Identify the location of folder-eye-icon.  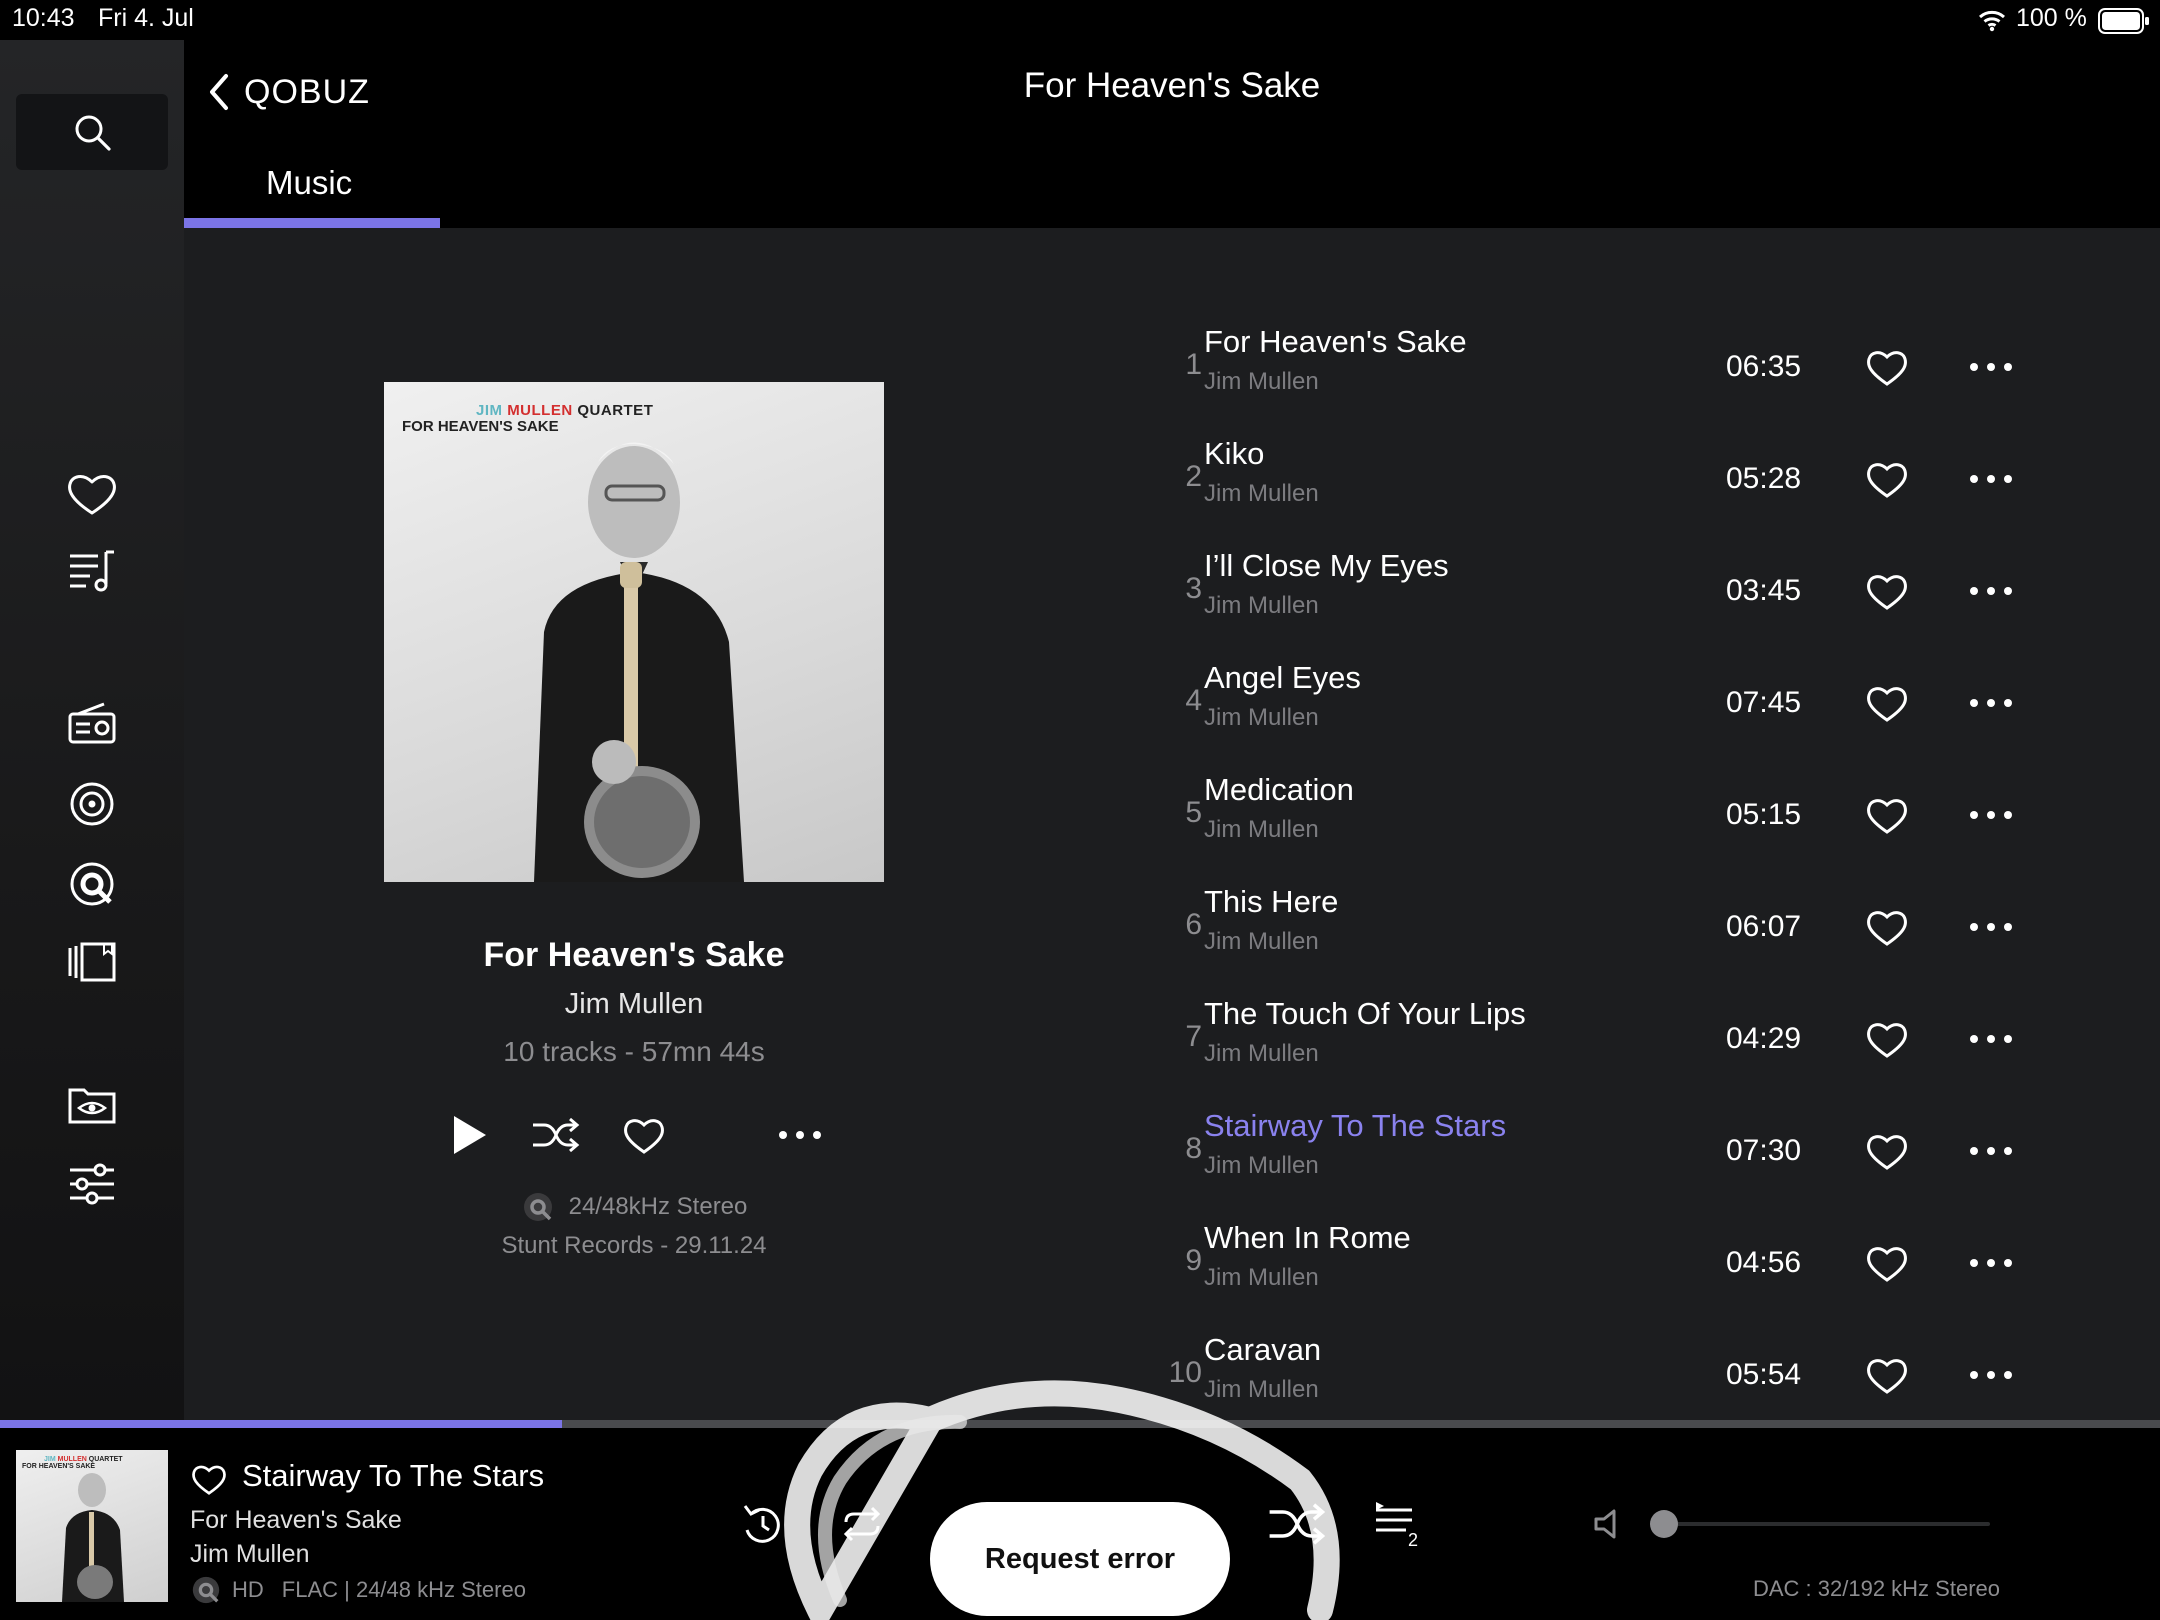
(92, 1104).